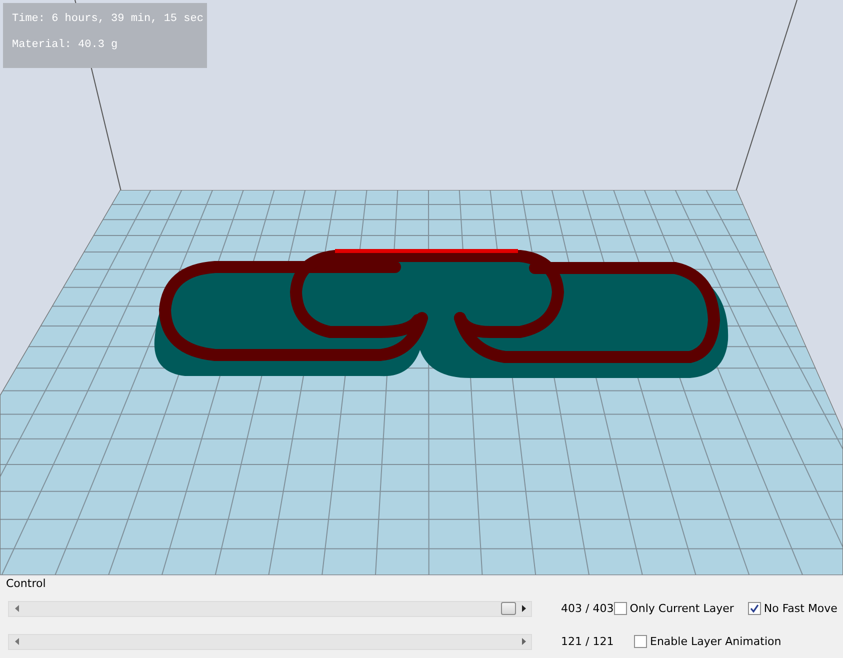  What do you see at coordinates (716, 641) in the screenshot?
I see `checkbox-label: Enable Layer Animation` at bounding box center [716, 641].